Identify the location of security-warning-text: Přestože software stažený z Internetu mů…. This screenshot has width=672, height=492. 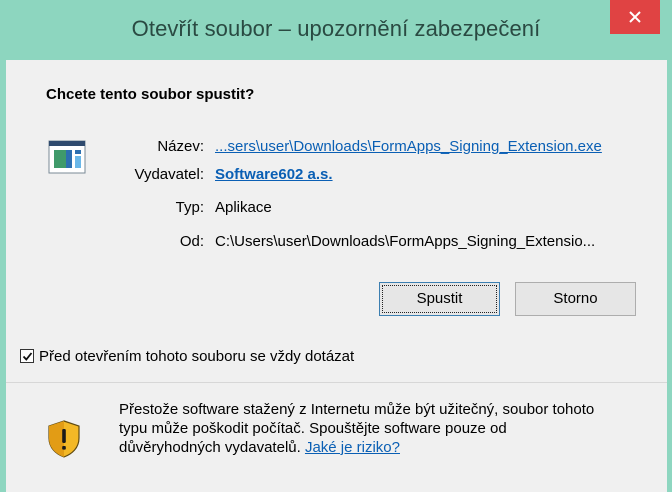
(389, 428).